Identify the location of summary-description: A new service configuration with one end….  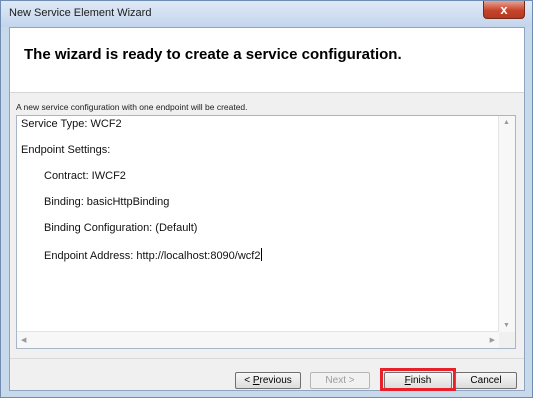
(132, 107).